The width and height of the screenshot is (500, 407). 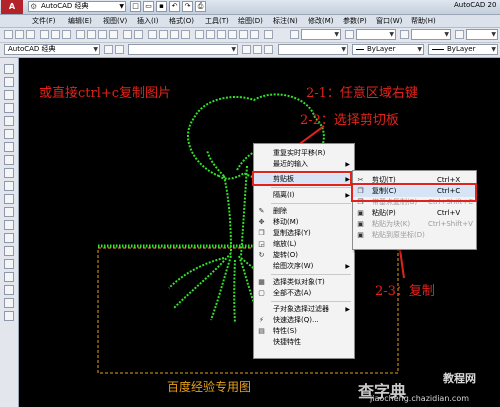 What do you see at coordinates (138, 34) in the screenshot?
I see `redo-icon` at bounding box center [138, 34].